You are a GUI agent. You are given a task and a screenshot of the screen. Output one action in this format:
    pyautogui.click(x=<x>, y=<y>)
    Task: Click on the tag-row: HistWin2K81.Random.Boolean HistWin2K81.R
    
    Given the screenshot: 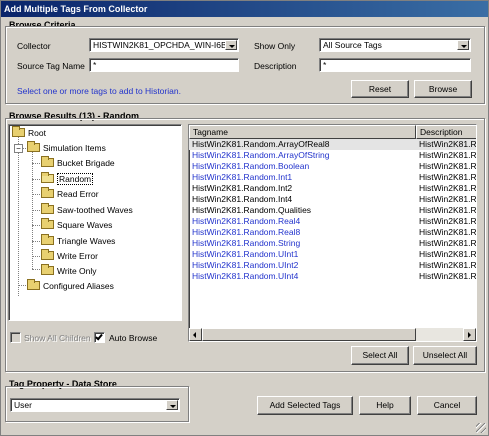 What is the action you would take?
    pyautogui.click(x=332, y=166)
    